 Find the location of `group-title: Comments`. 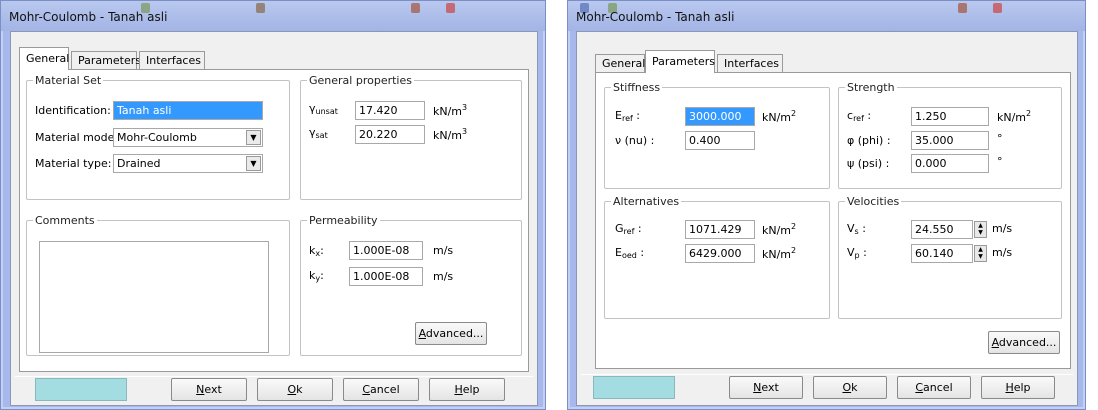

group-title: Comments is located at coordinates (65, 220).